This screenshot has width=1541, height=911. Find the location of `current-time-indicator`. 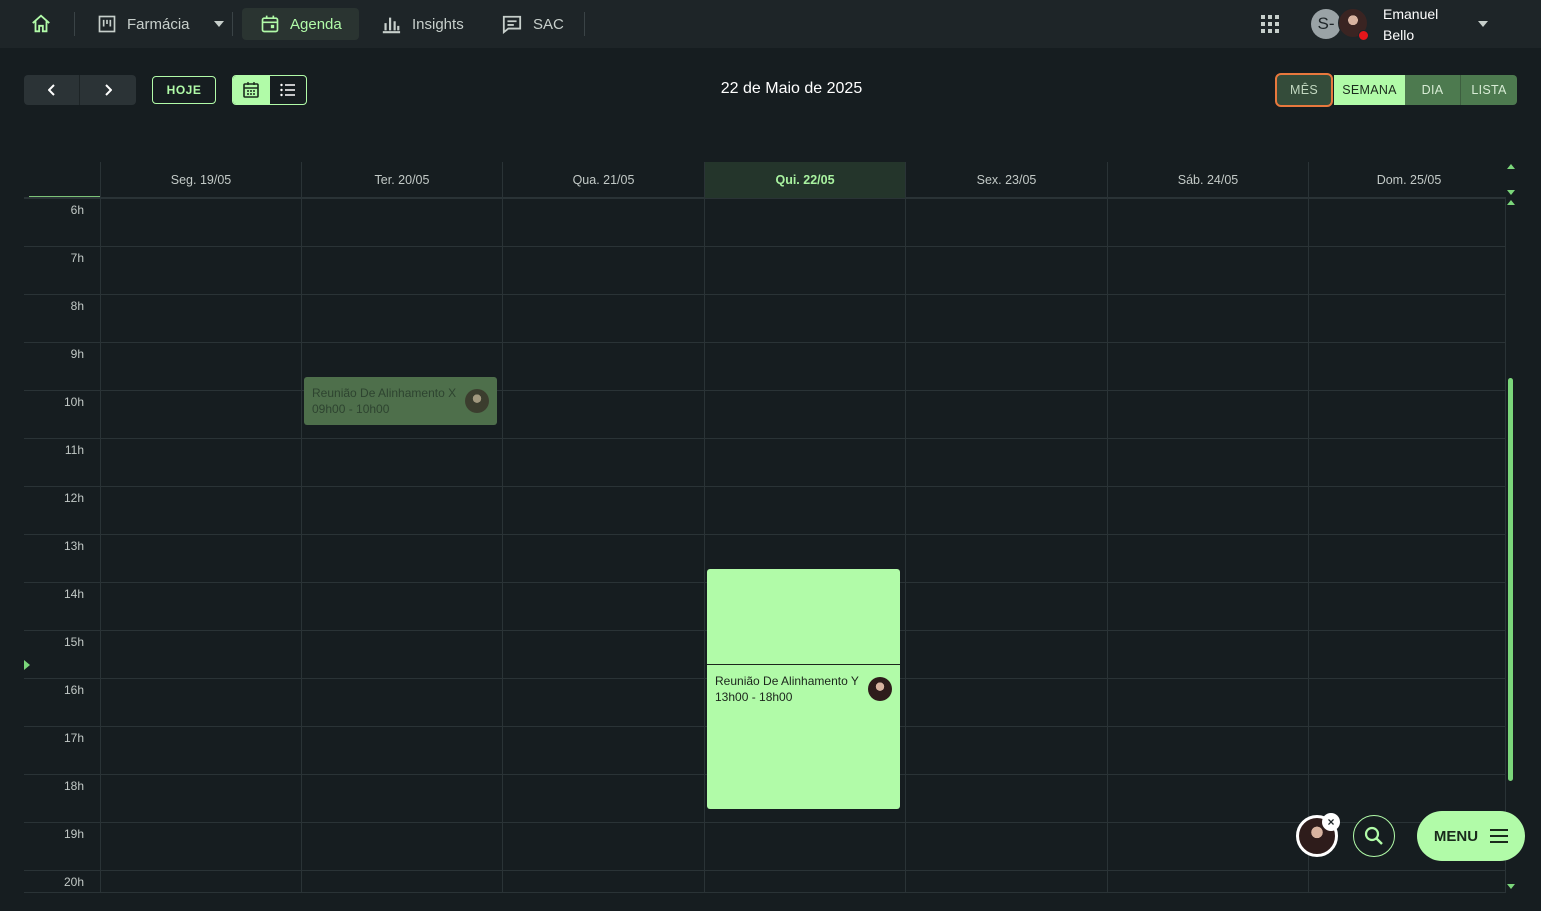

current-time-indicator is located at coordinates (27, 665).